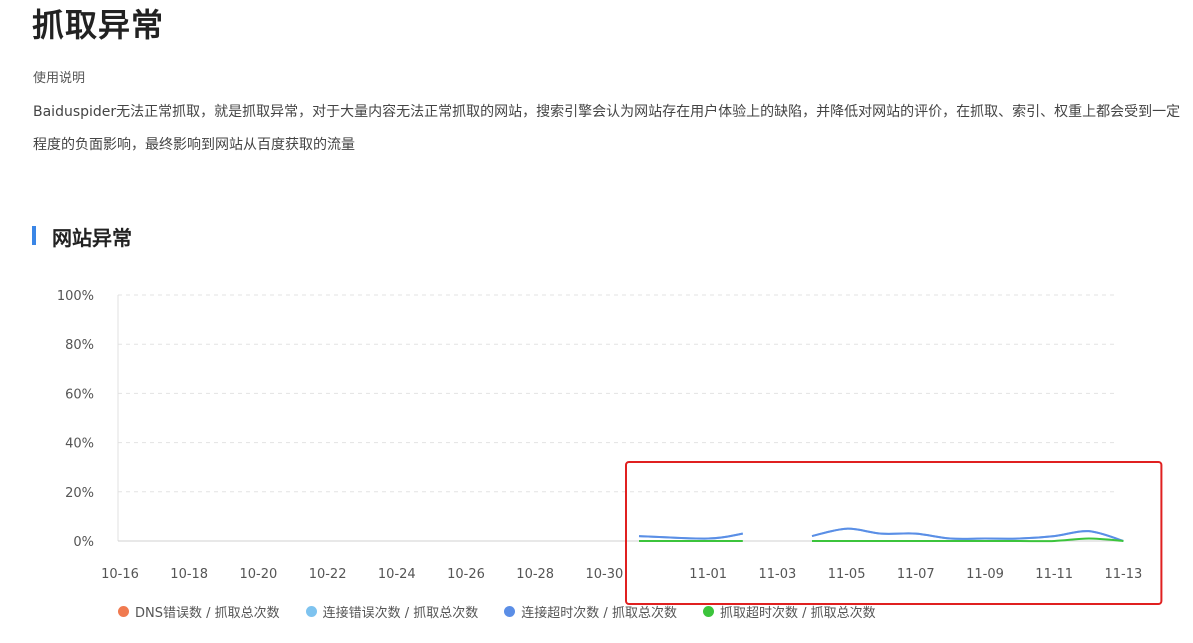  What do you see at coordinates (79, 444) in the screenshot?
I see `y-tick-label: 40%` at bounding box center [79, 444].